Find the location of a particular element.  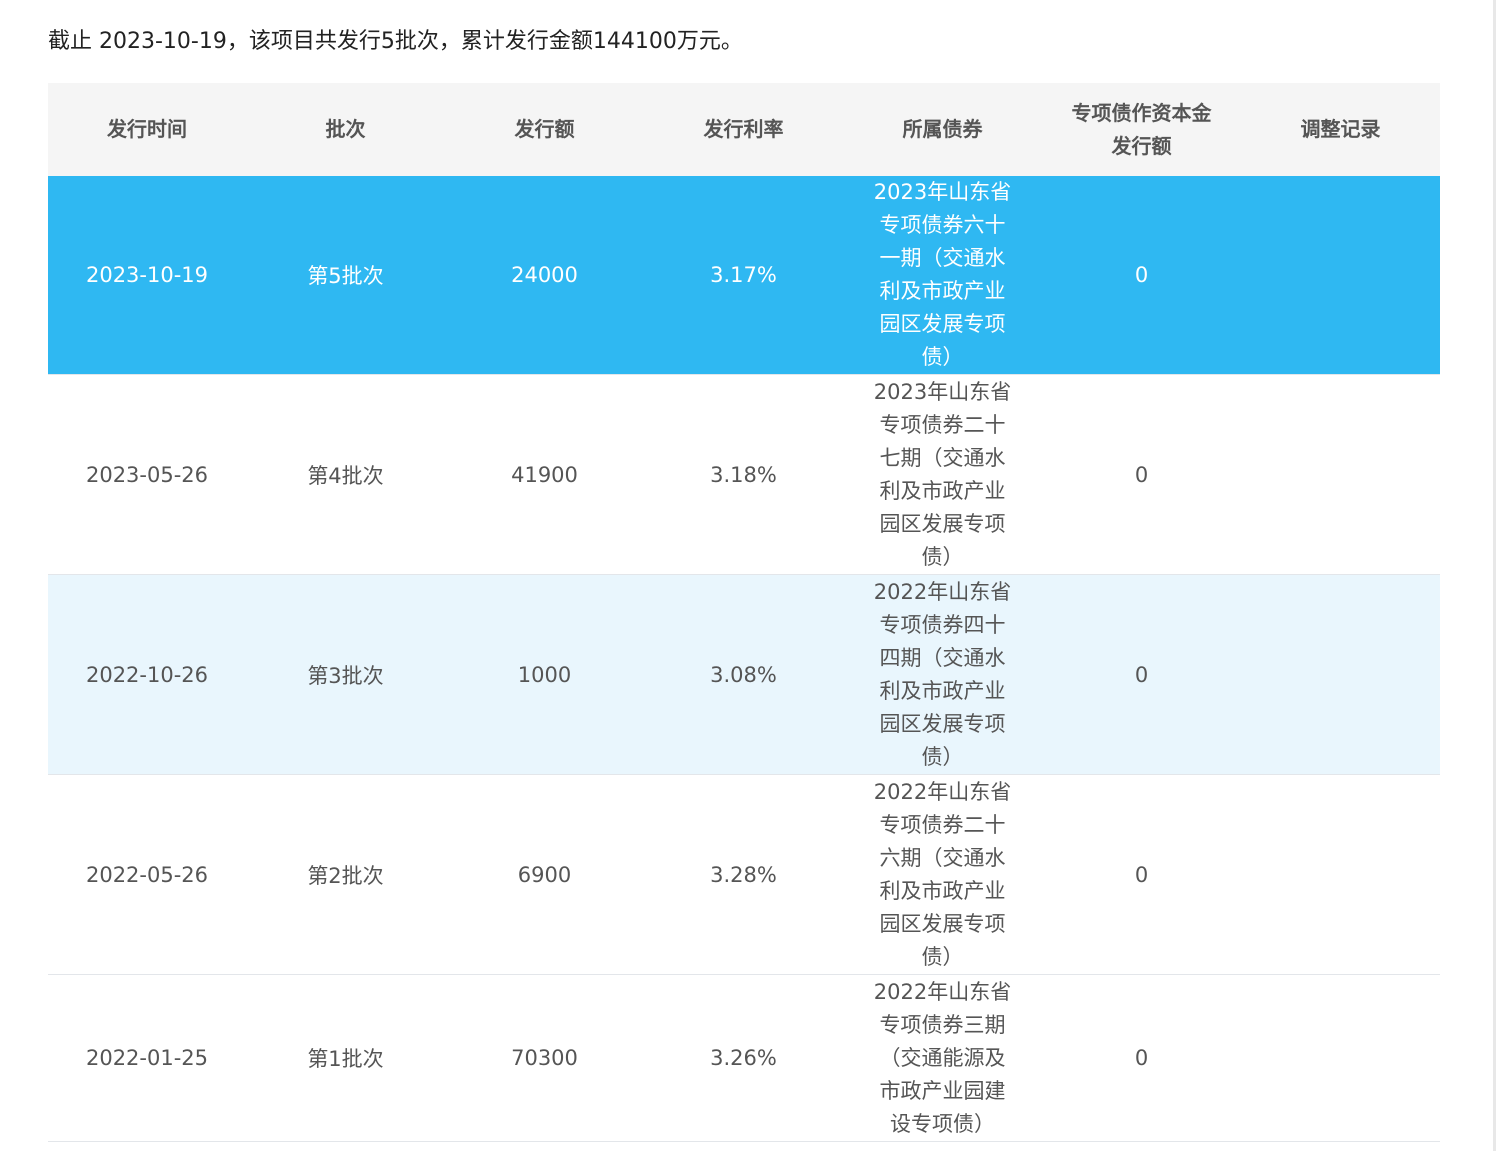

cell-bond: 2022年山东省专项债券三期（交通能源及市政产业园建设专项债） is located at coordinates (942, 1058).